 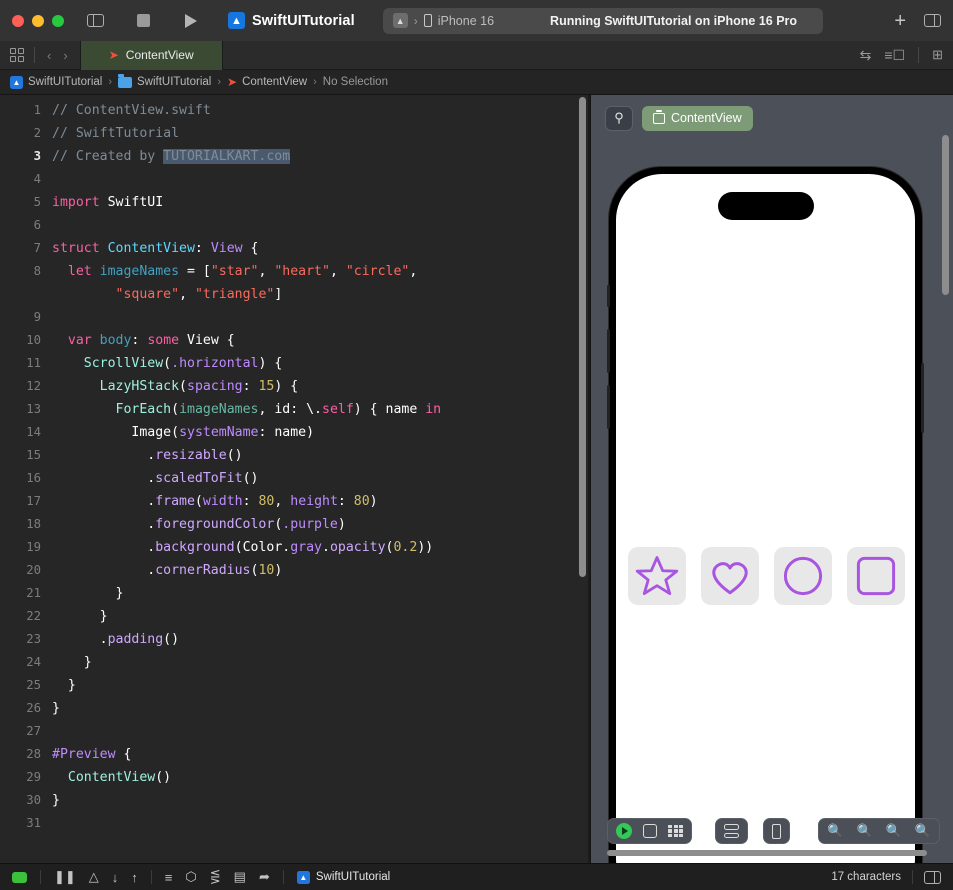 I want to click on code-line: 22 }, so click(x=295, y=616).